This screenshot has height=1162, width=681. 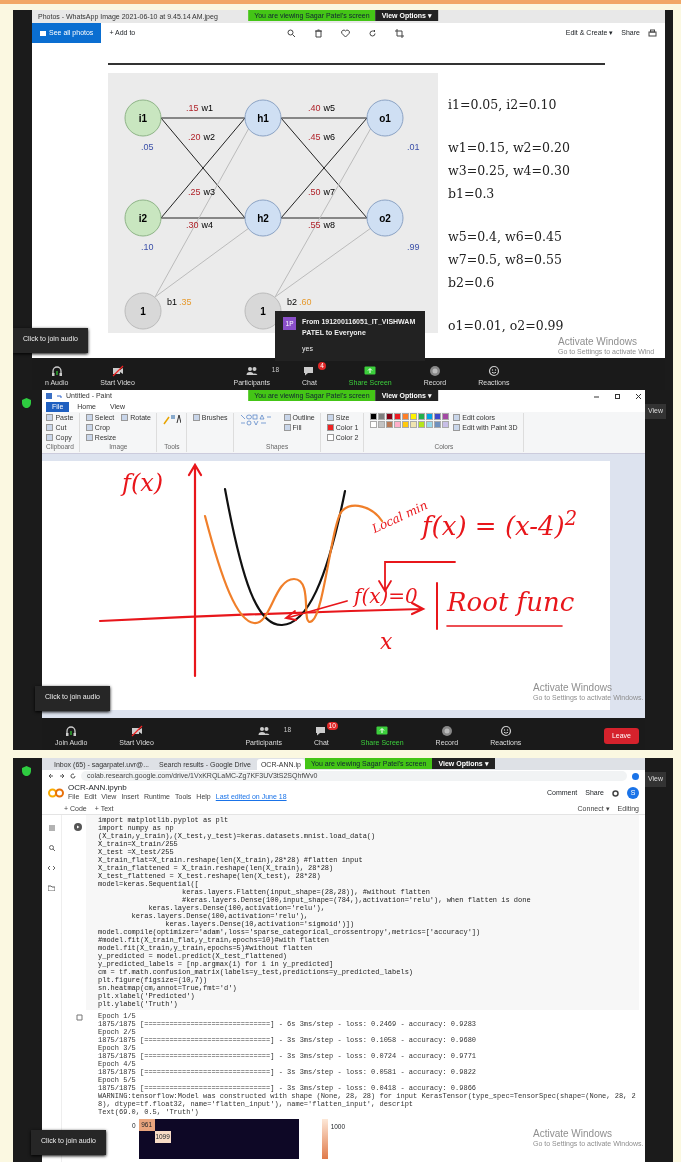 I want to click on people-icon, so click(x=251, y=370).